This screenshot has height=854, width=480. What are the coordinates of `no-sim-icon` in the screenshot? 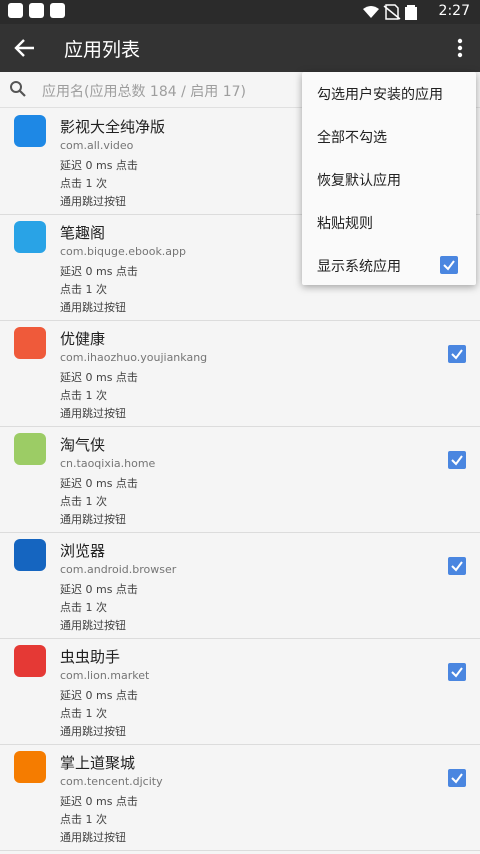 It's located at (392, 12).